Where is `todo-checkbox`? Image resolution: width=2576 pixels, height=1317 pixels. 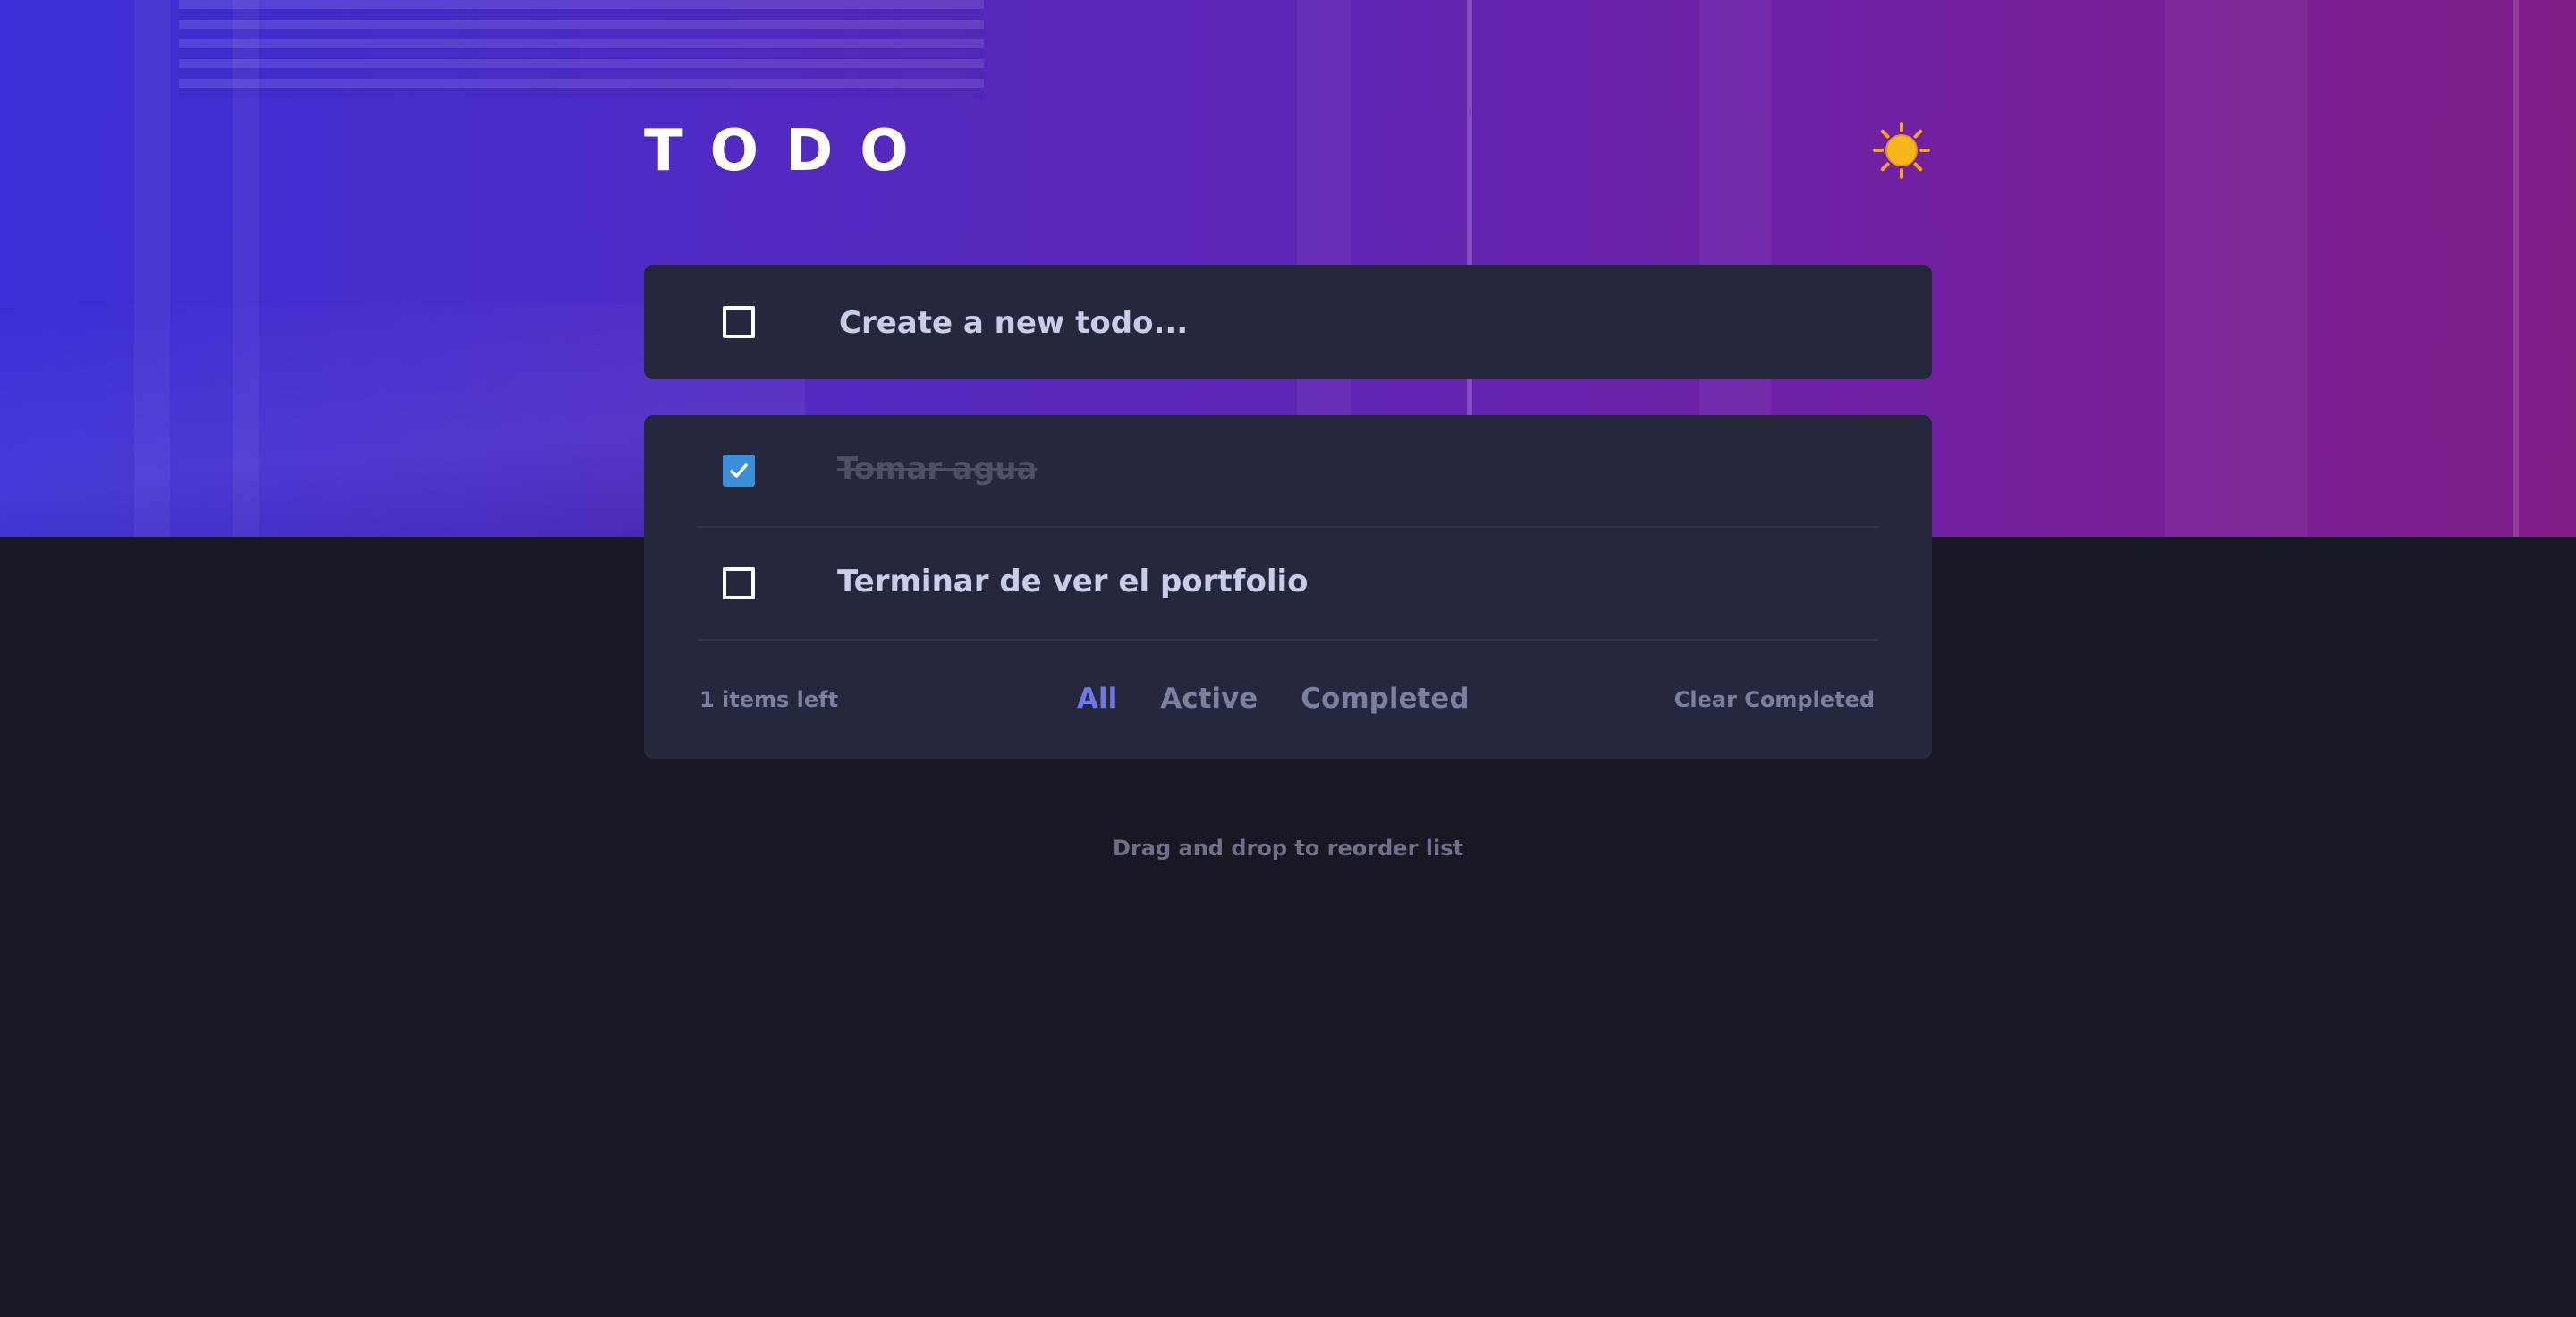 todo-checkbox is located at coordinates (739, 583).